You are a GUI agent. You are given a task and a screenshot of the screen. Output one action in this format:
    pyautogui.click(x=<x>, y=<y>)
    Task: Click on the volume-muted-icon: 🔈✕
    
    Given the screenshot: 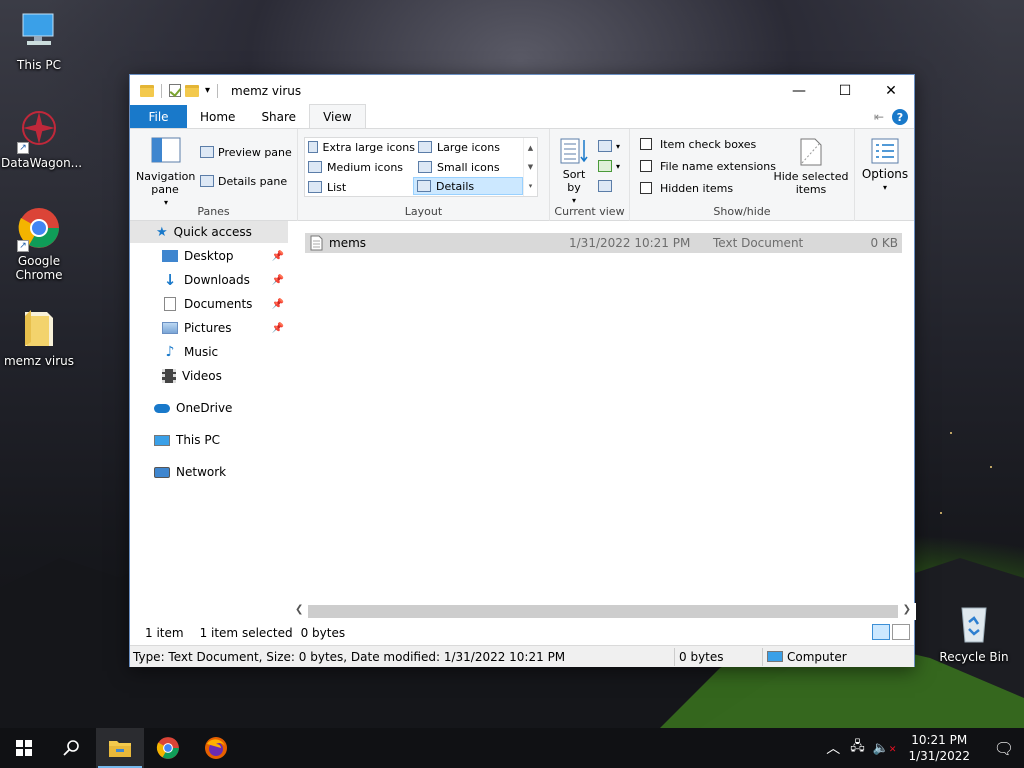 What is the action you would take?
    pyautogui.click(x=885, y=748)
    